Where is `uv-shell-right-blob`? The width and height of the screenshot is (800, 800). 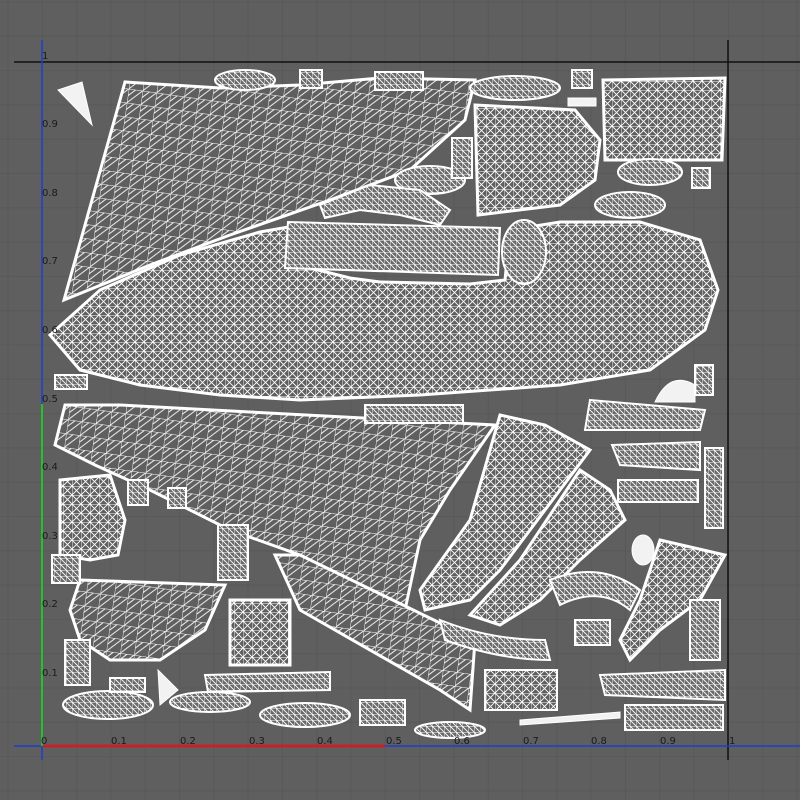
uv-shell-right-blob is located at coordinates (643, 550).